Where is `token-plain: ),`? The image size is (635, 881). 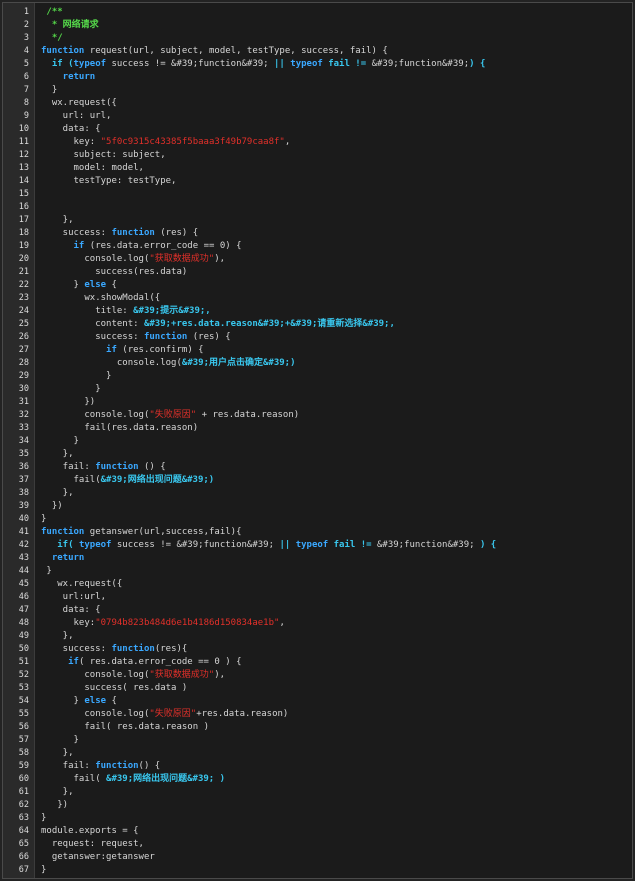
token-plain: ), is located at coordinates (220, 675).